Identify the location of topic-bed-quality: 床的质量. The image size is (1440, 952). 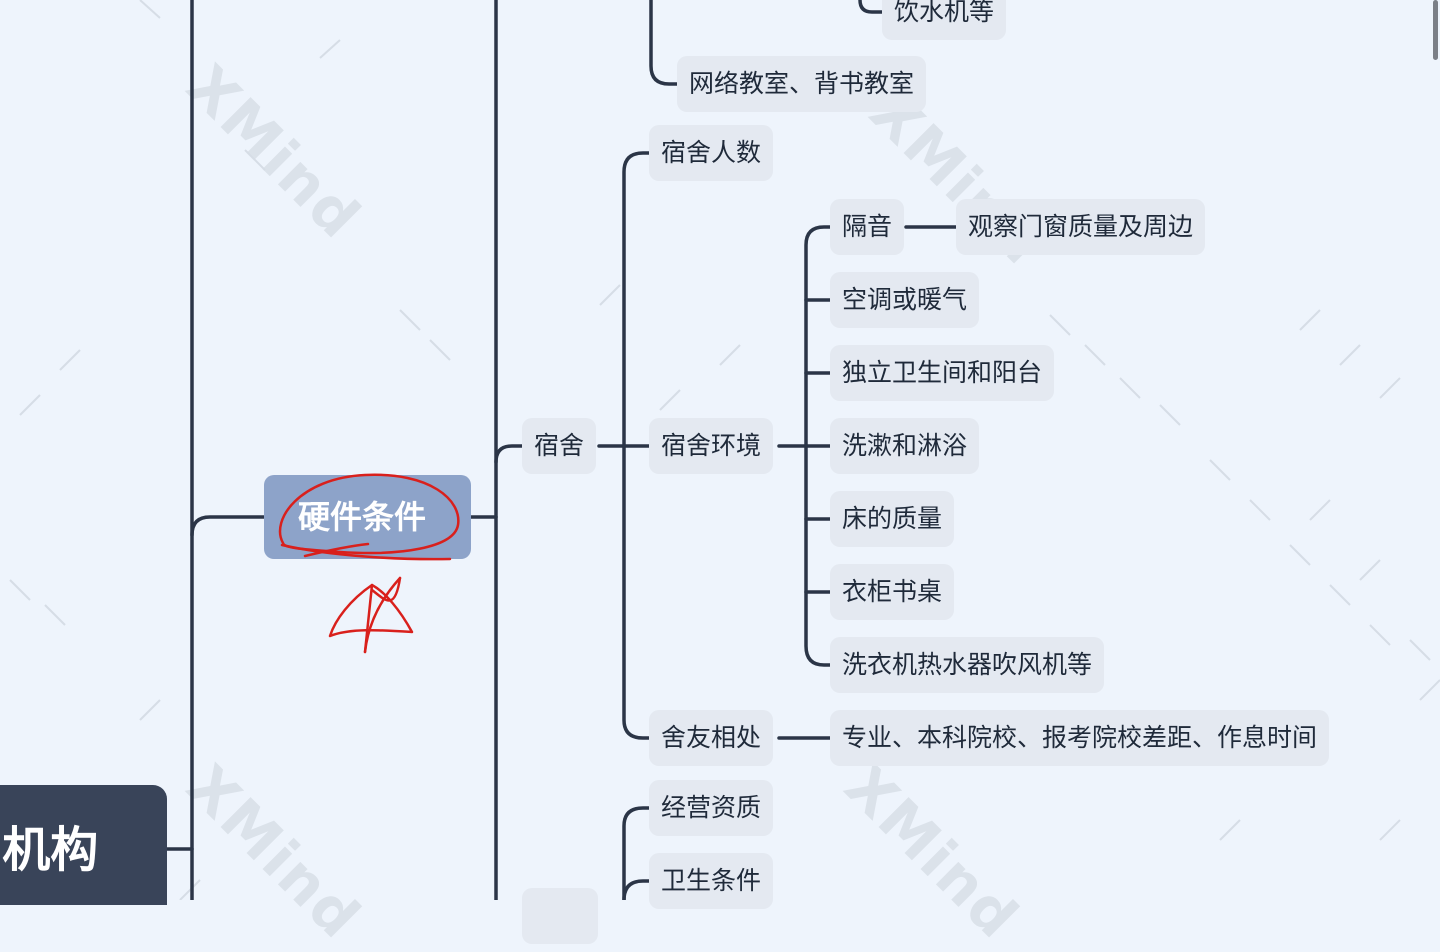
(892, 519).